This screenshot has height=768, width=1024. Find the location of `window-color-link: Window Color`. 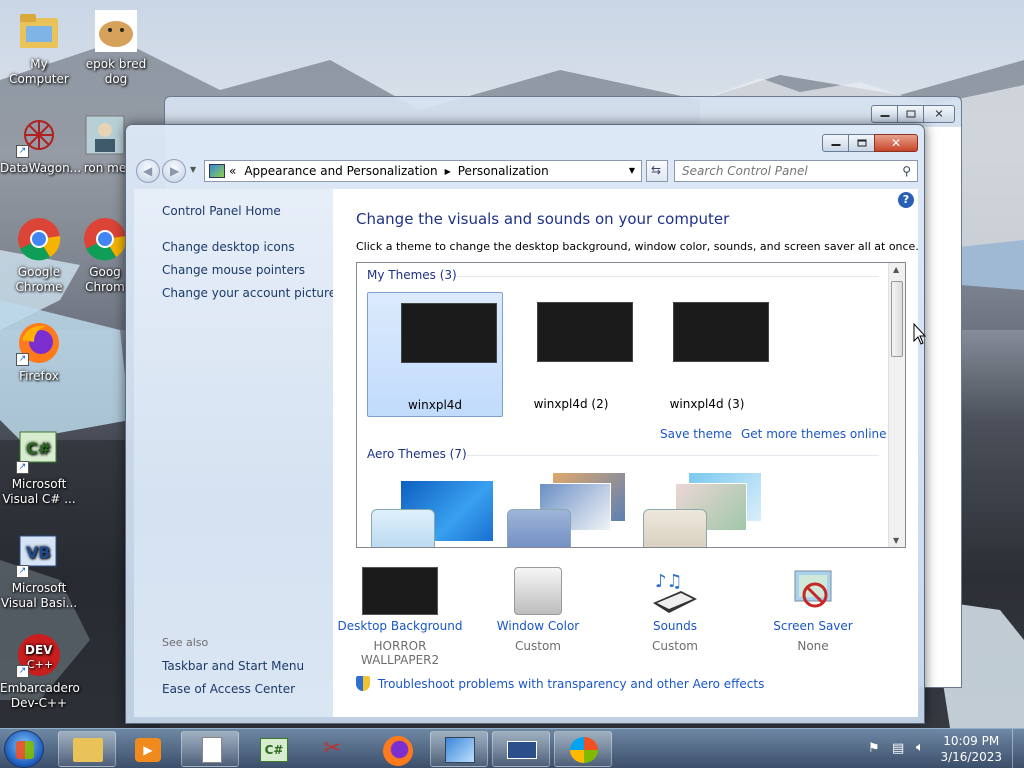

window-color-link: Window Color is located at coordinates (538, 626).